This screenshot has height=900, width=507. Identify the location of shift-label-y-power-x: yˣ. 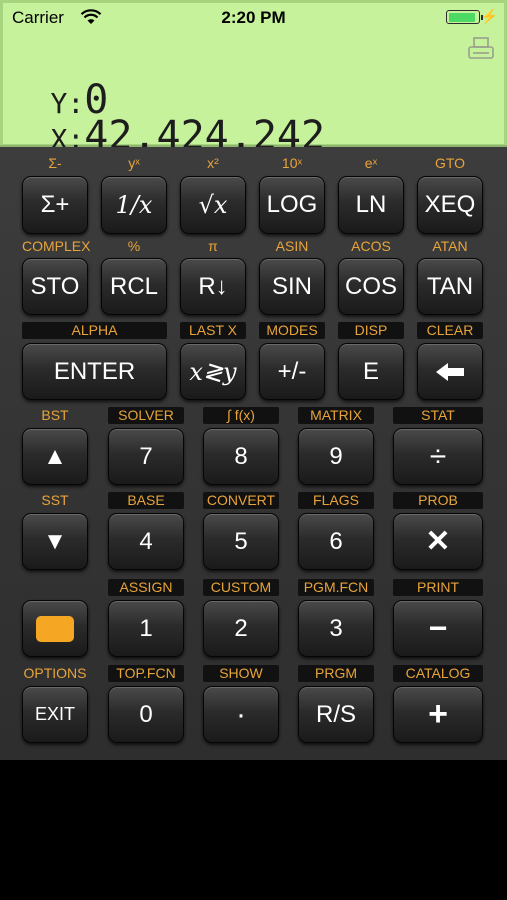
(134, 163).